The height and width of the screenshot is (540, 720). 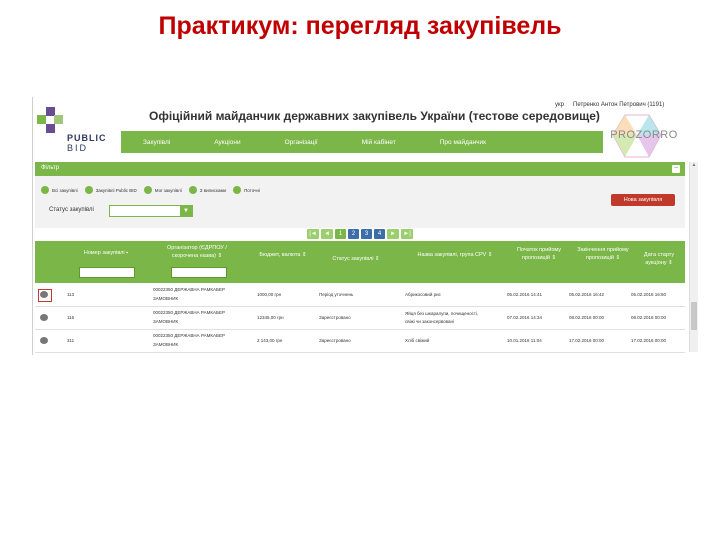 What do you see at coordinates (50, 168) in the screenshot?
I see `filter-title: Фільтр` at bounding box center [50, 168].